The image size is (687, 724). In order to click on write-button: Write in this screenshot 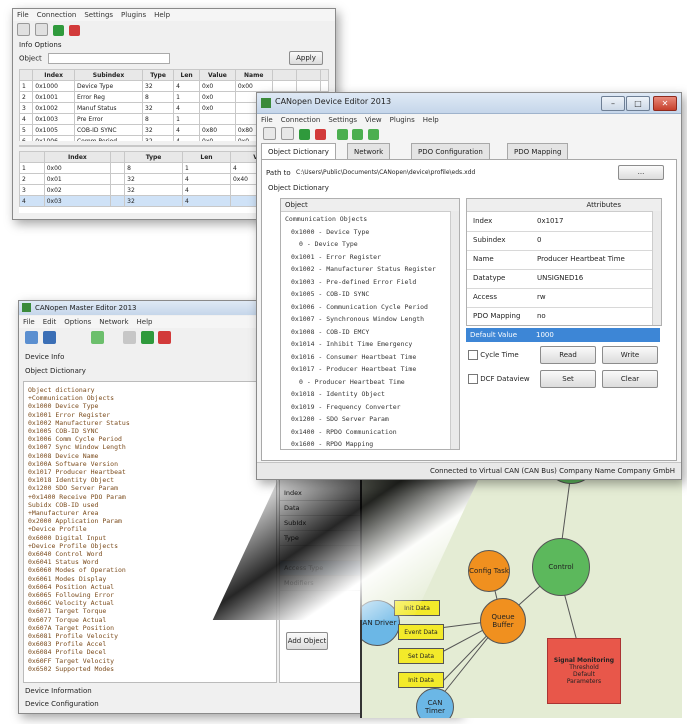, I will do `click(630, 355)`.